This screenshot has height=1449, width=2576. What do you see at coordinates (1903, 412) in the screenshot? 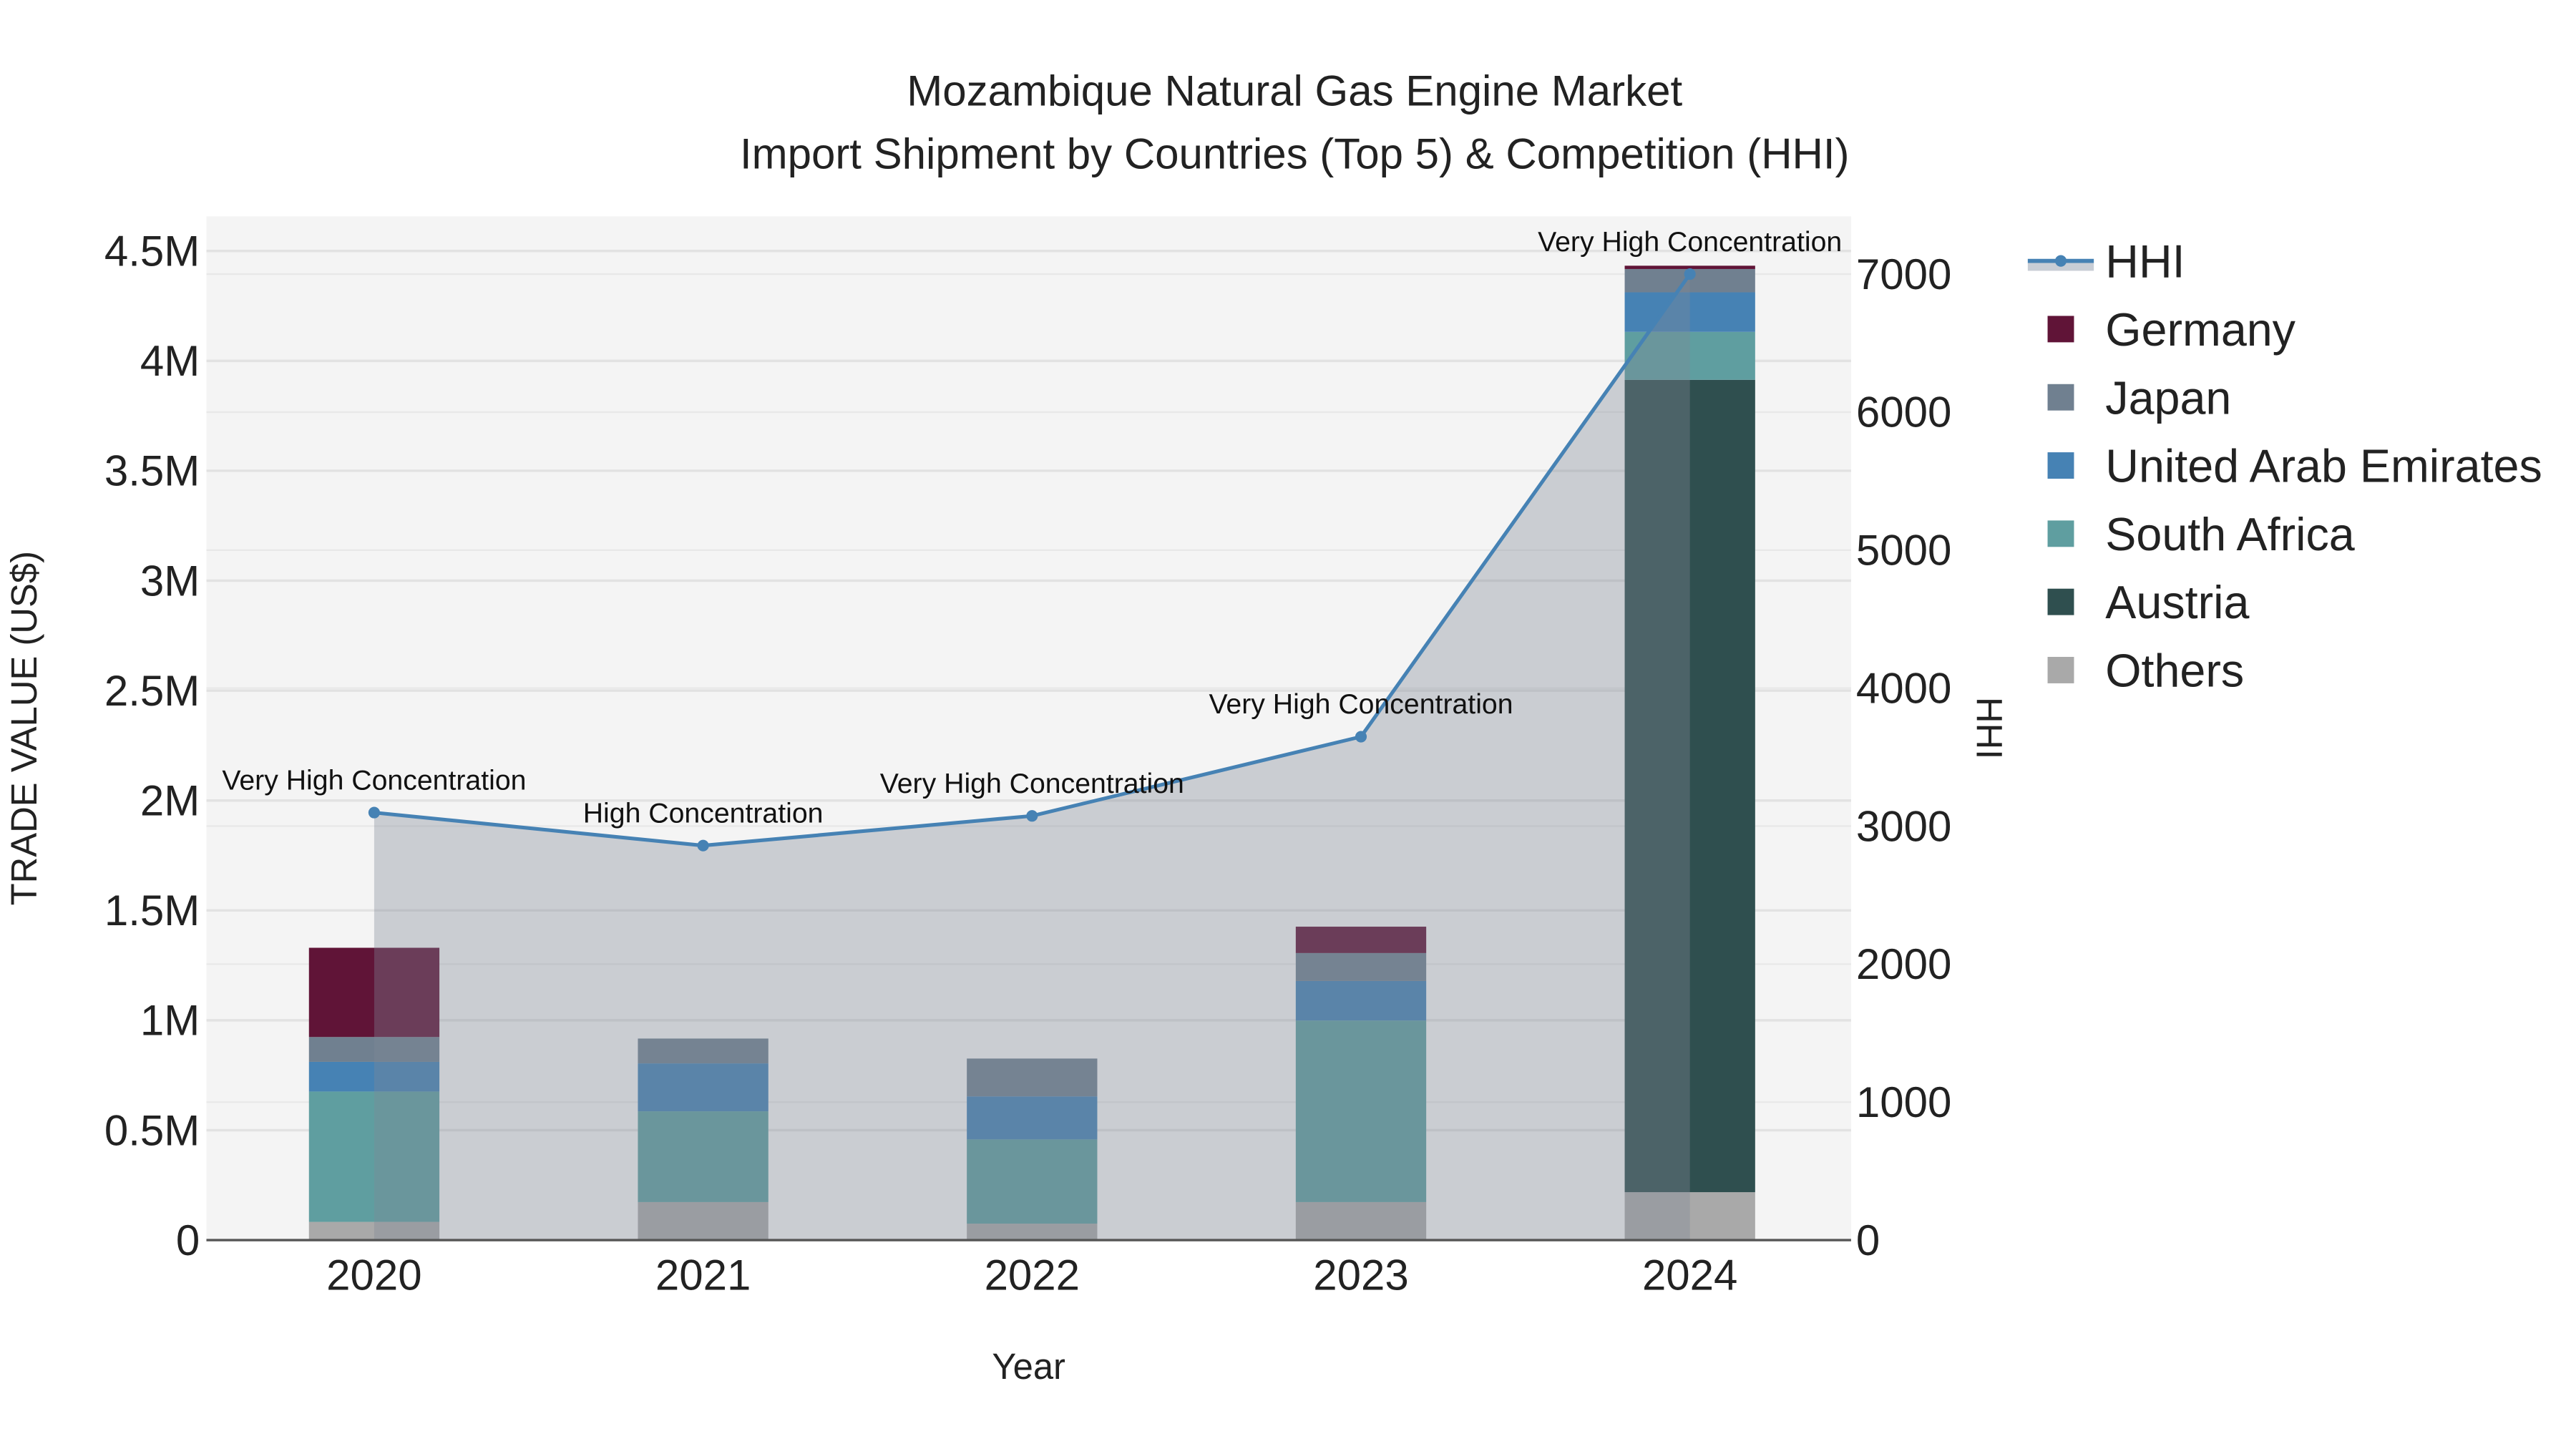
I see `y2-tick-label: 6000` at bounding box center [1903, 412].